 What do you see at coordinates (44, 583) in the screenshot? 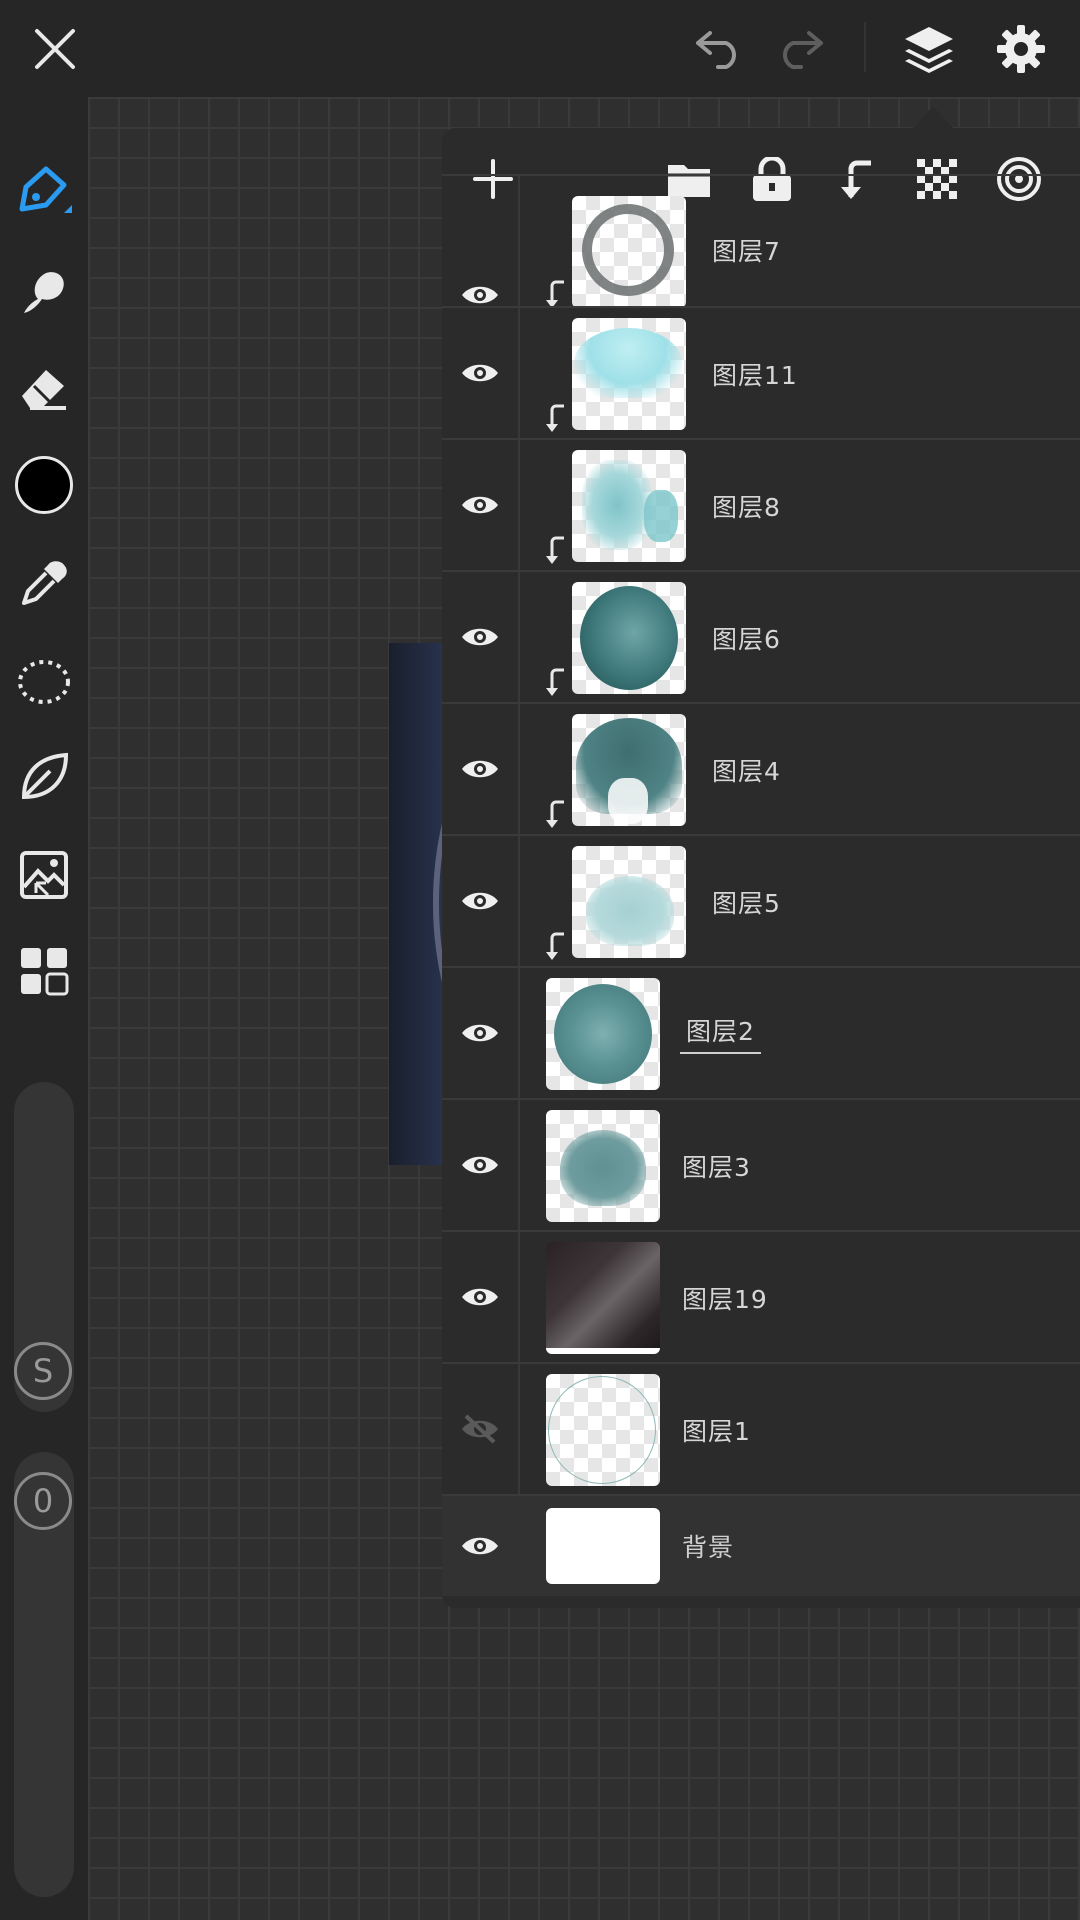
I see `eyedropper-icon` at bounding box center [44, 583].